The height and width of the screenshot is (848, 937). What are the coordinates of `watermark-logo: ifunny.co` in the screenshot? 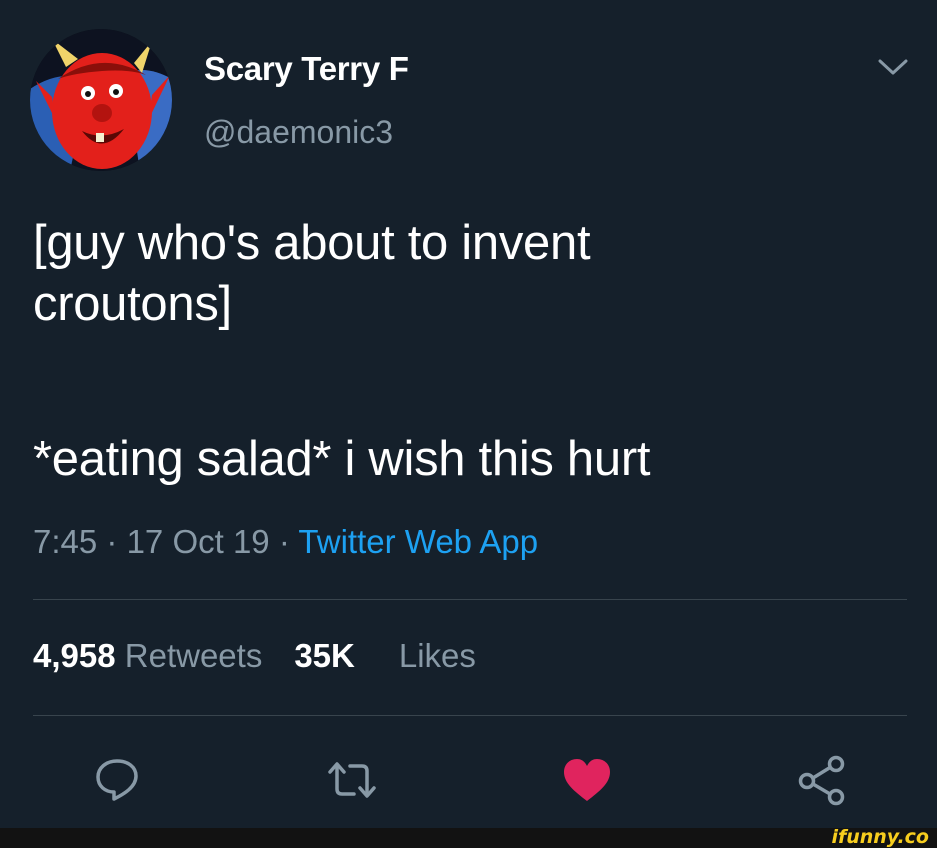 It's located at (880, 837).